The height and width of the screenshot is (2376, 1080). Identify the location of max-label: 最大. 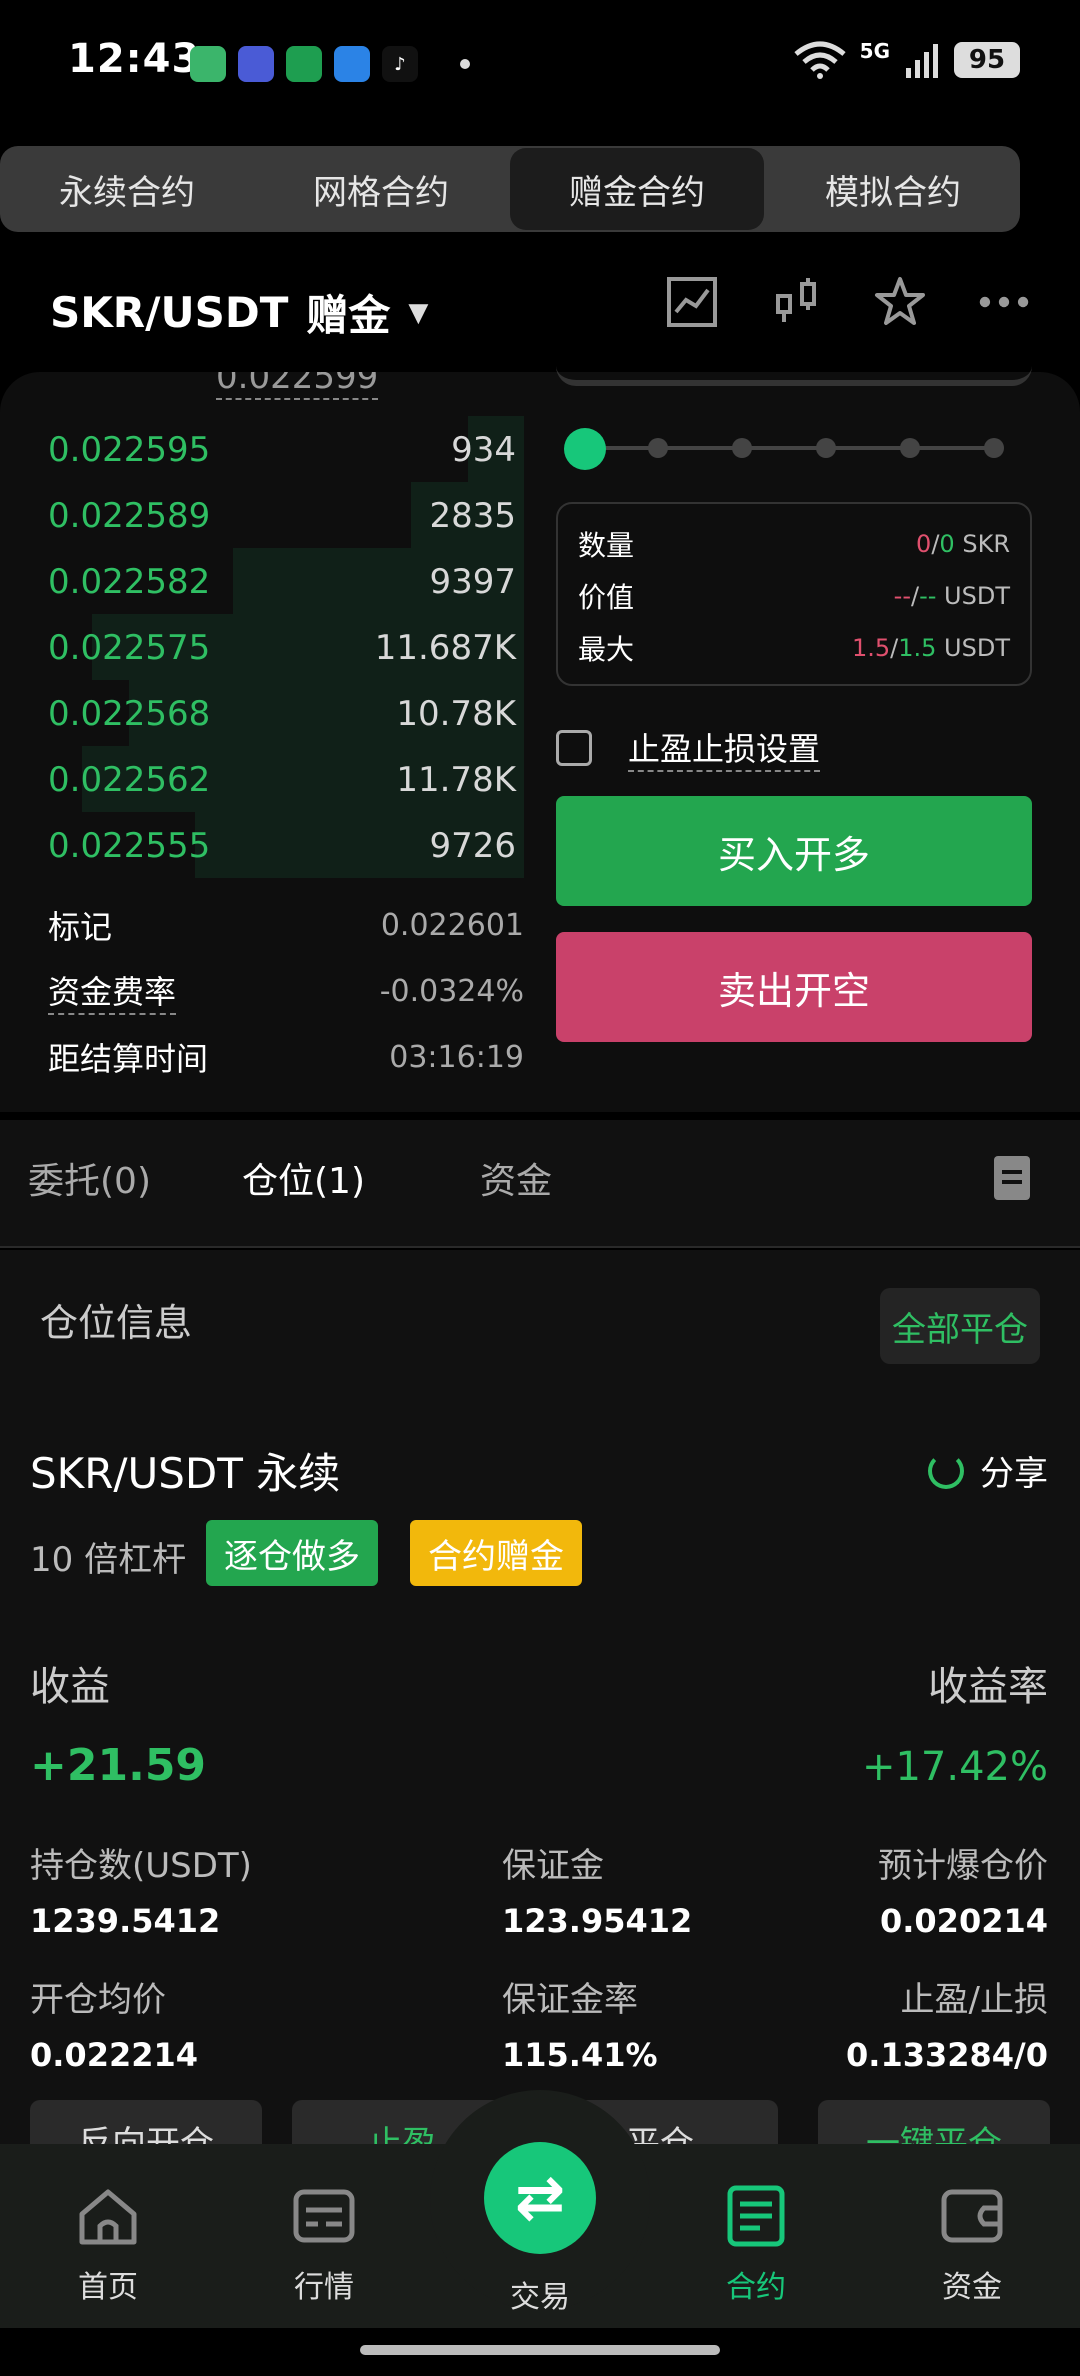
(606, 649).